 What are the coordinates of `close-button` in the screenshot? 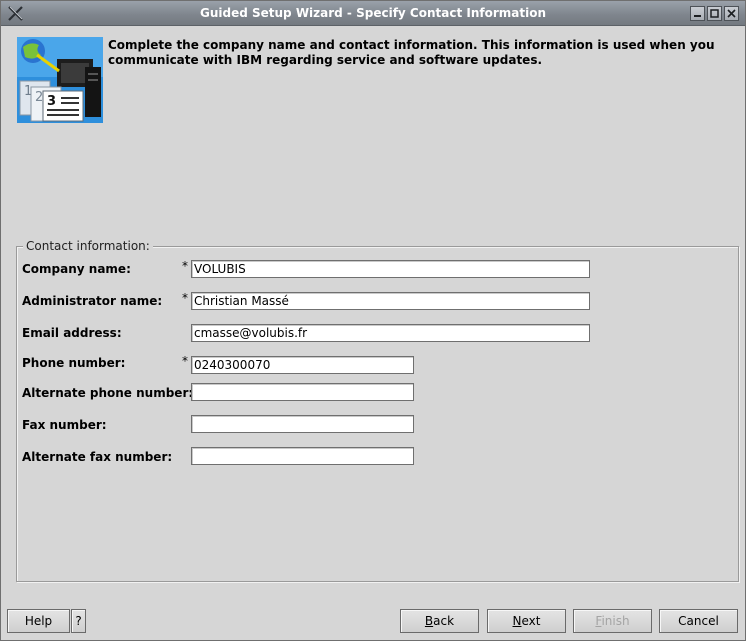 It's located at (731, 13).